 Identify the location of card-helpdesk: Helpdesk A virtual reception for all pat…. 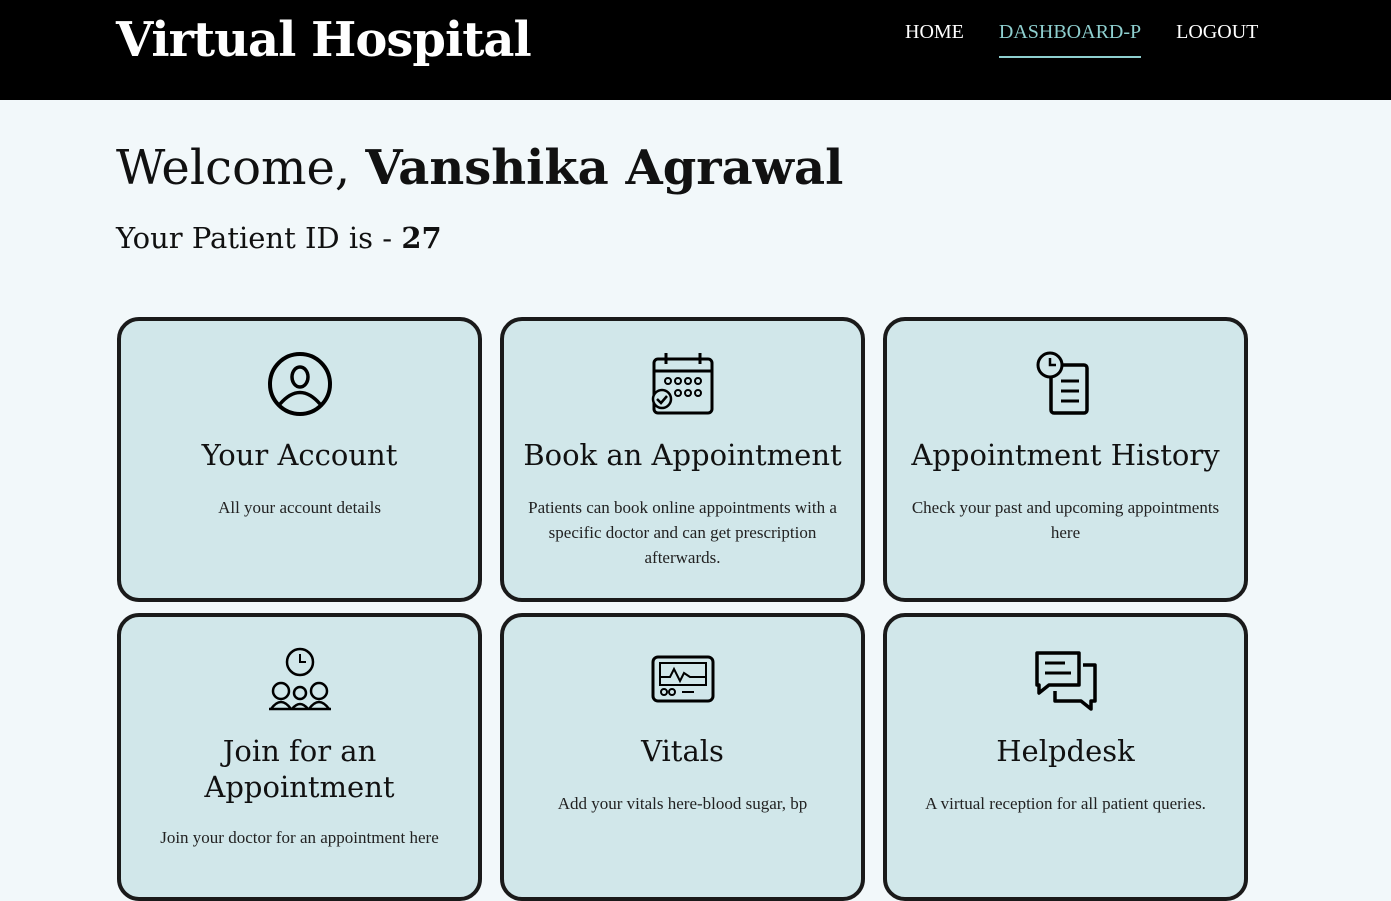
(1065, 757).